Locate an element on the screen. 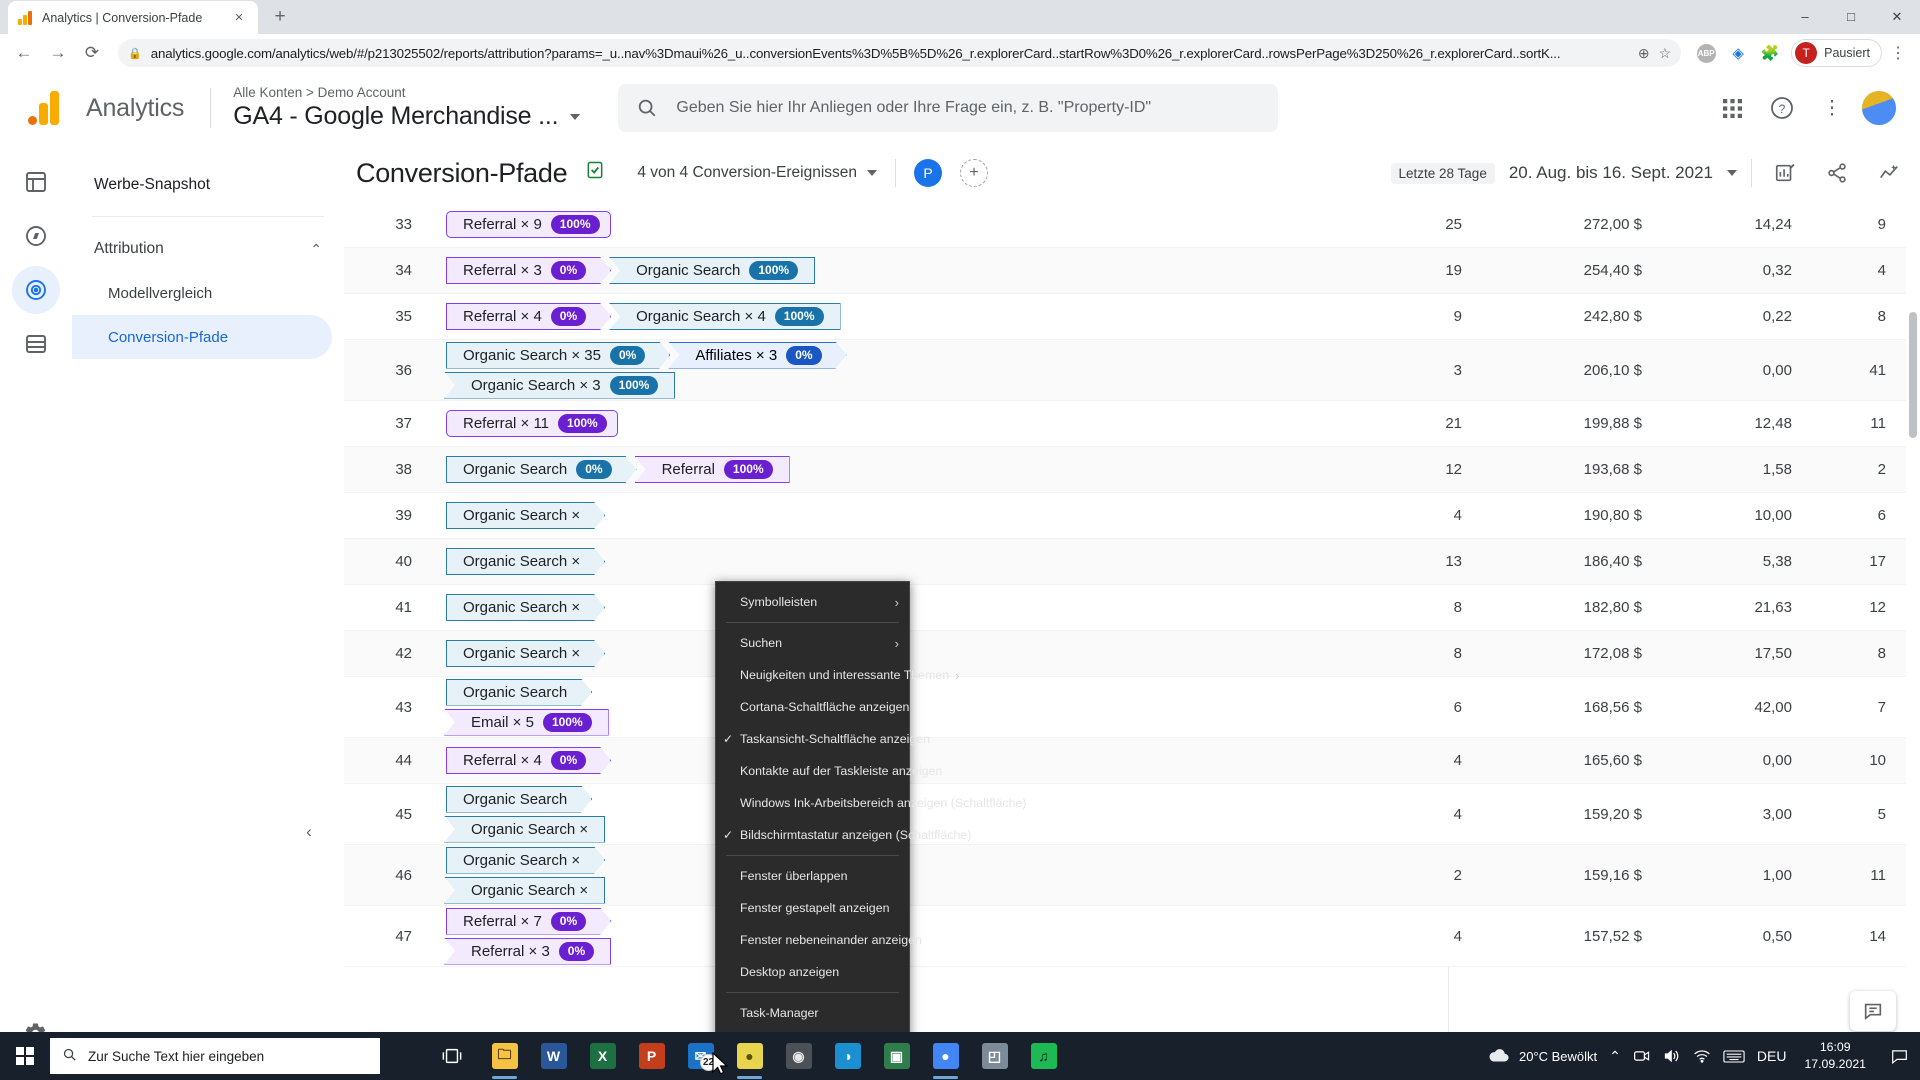 The width and height of the screenshot is (1920, 1080). adblock-icon: ABP is located at coordinates (1706, 53).